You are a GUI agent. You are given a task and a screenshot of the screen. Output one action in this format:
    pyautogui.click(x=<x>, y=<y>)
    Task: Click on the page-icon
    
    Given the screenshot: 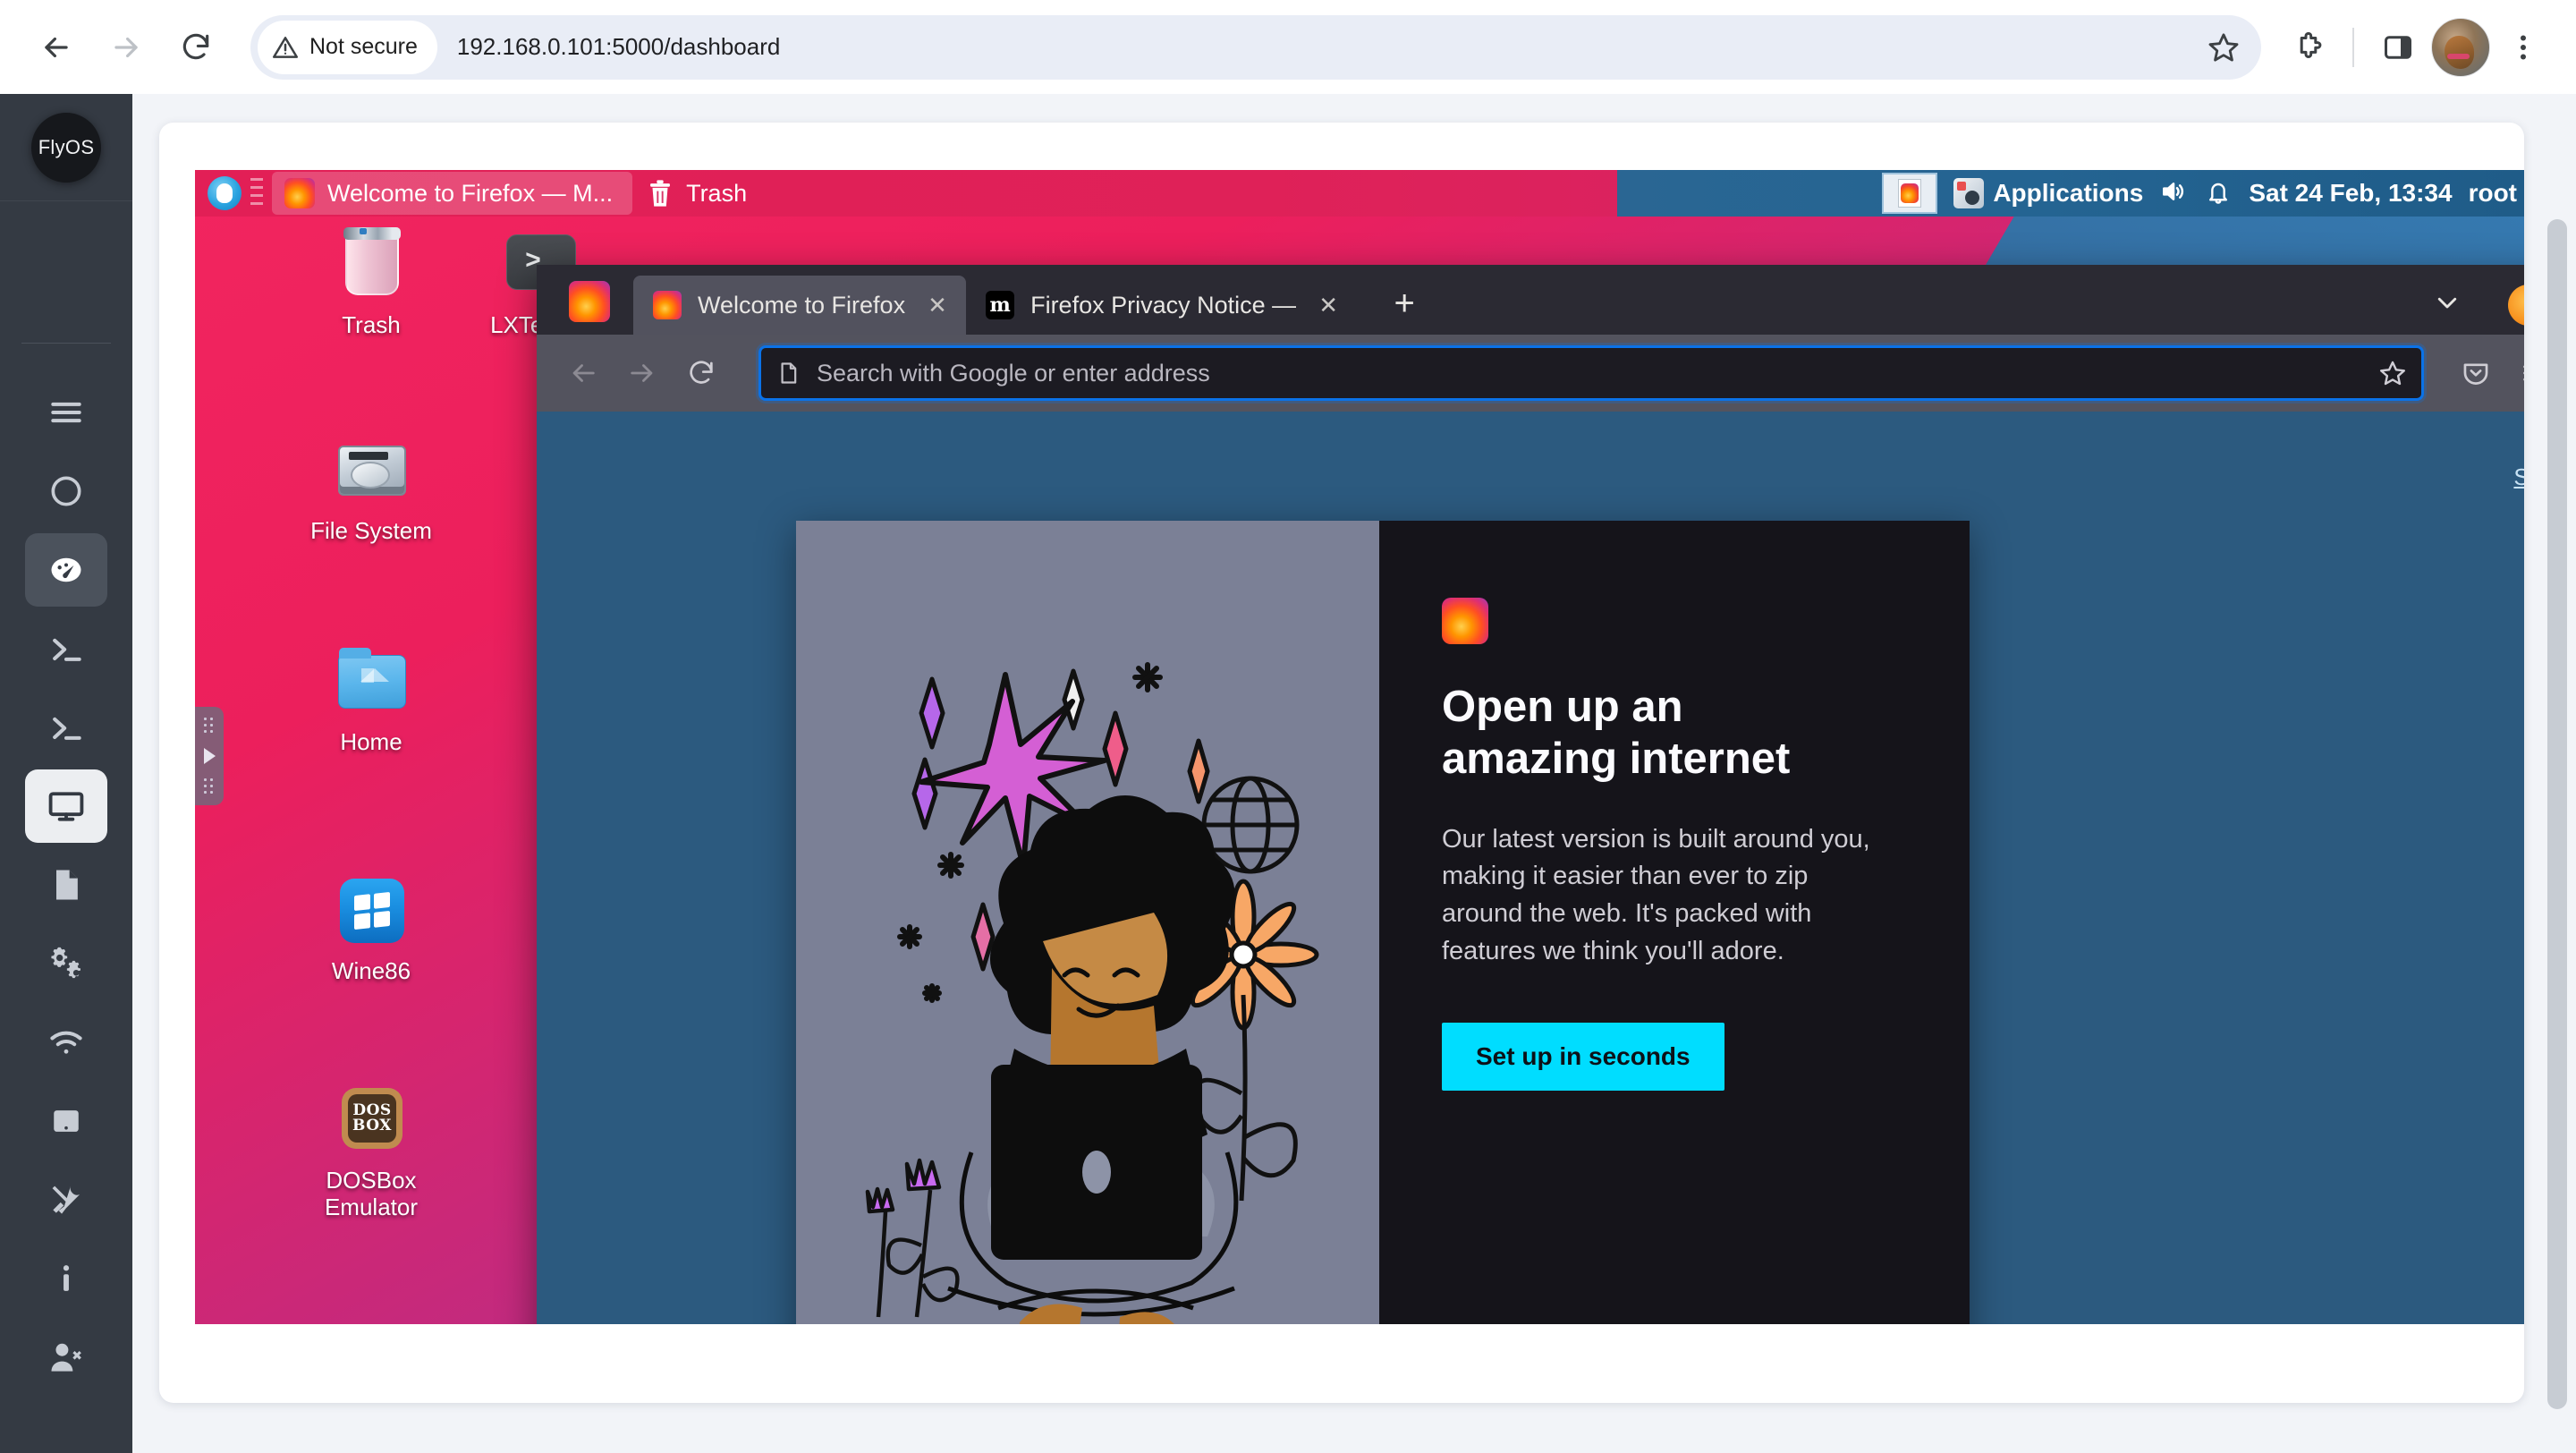 What is the action you would take?
    pyautogui.click(x=789, y=373)
    